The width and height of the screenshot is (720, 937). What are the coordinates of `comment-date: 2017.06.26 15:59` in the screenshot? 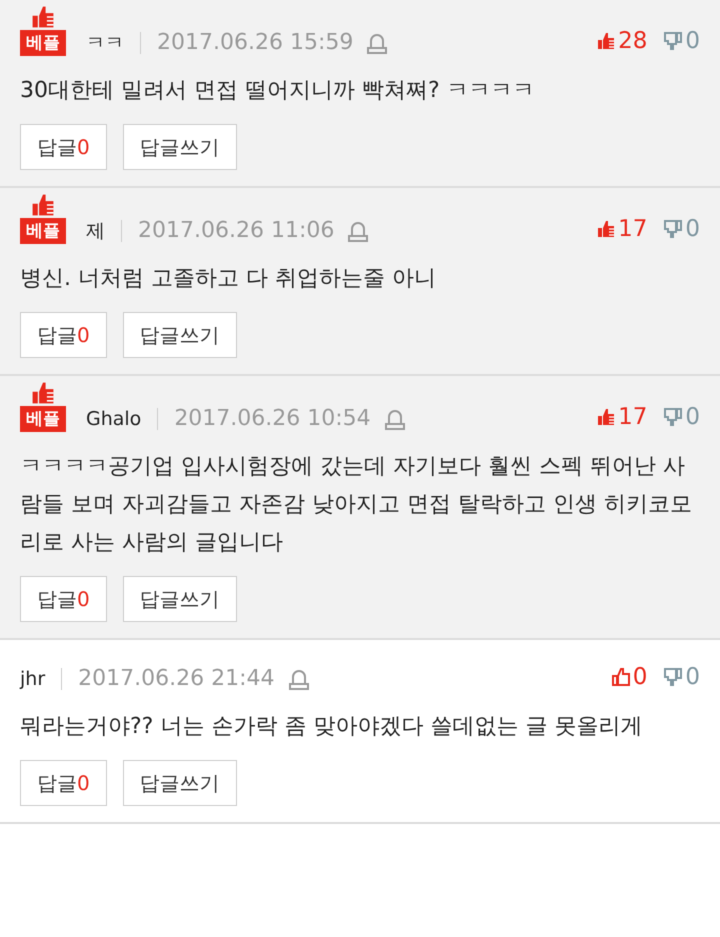 It's located at (255, 43).